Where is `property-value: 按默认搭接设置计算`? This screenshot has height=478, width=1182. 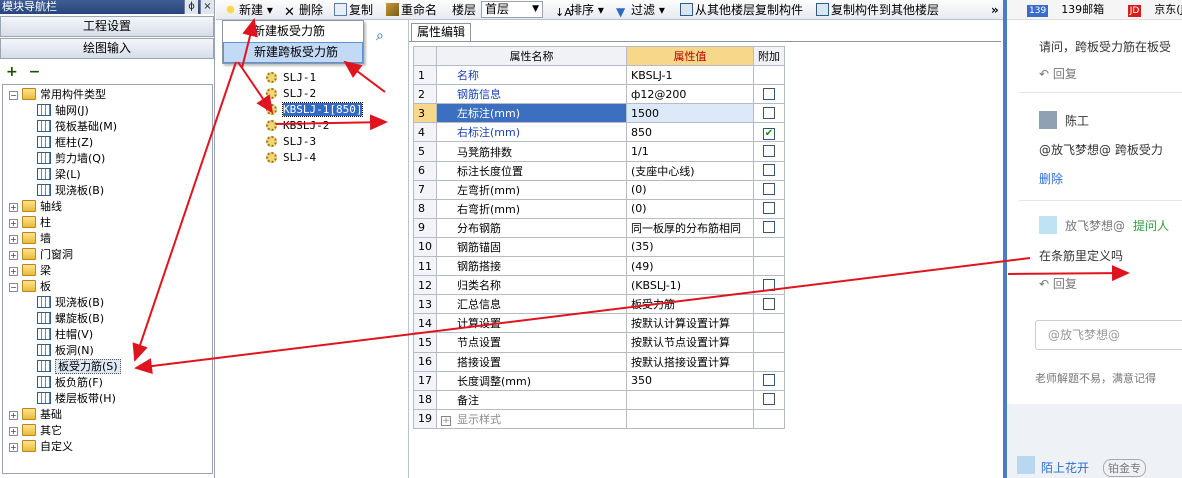
property-value: 按默认搭接设置计算 is located at coordinates (690, 361).